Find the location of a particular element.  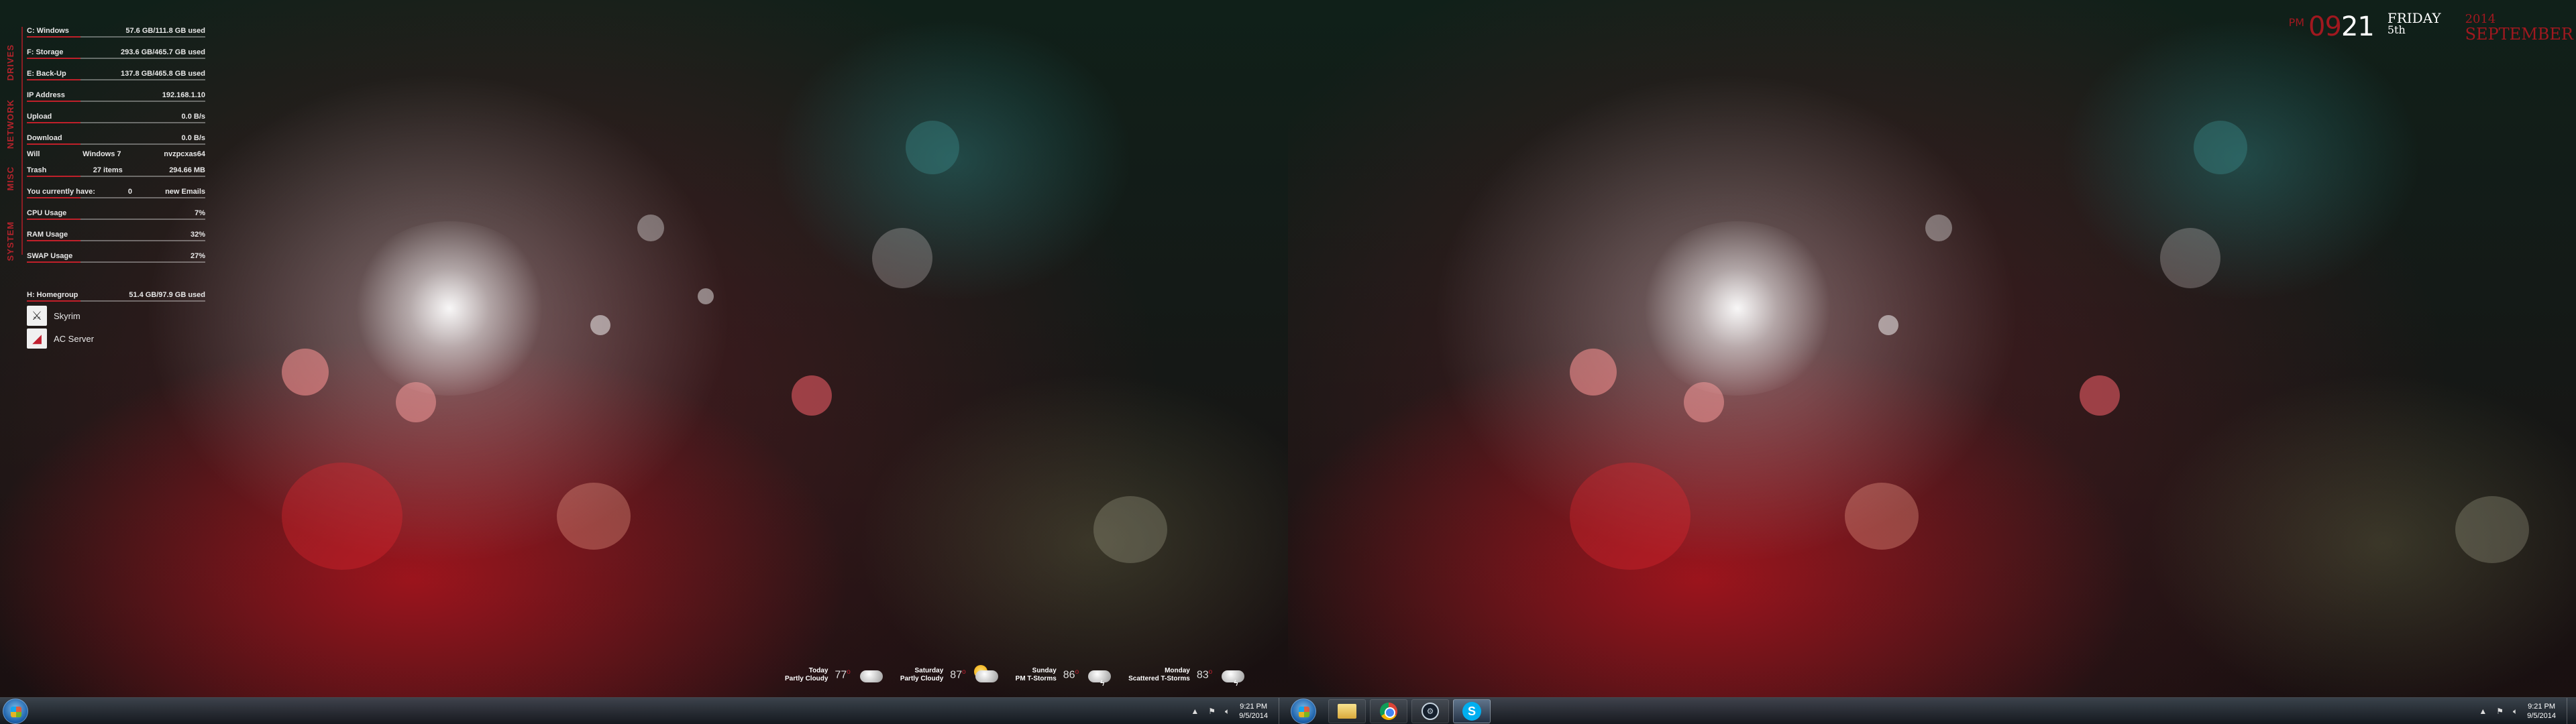

taskbar-steam-button: ⚙ is located at coordinates (1430, 711).